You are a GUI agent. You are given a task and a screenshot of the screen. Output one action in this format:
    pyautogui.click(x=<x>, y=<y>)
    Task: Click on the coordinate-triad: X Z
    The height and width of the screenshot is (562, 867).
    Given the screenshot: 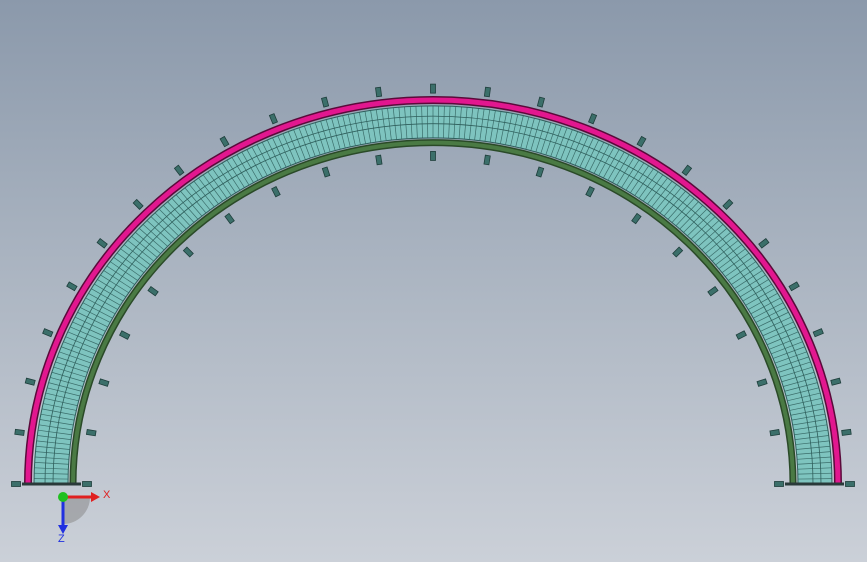 What is the action you would take?
    pyautogui.click(x=84, y=517)
    